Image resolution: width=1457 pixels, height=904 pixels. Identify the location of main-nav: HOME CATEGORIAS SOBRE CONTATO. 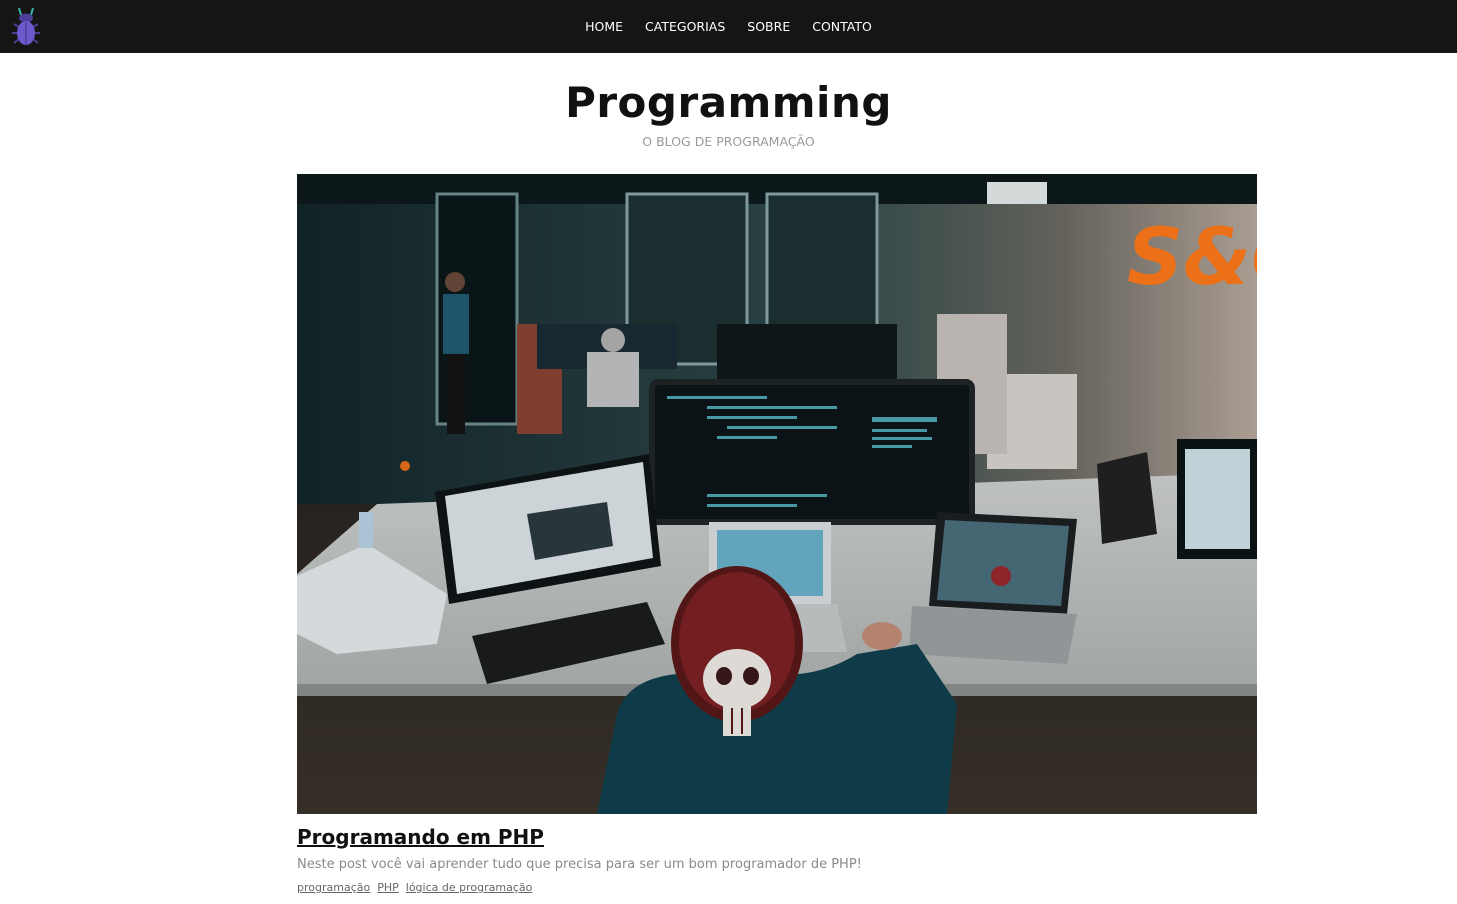
(728, 26).